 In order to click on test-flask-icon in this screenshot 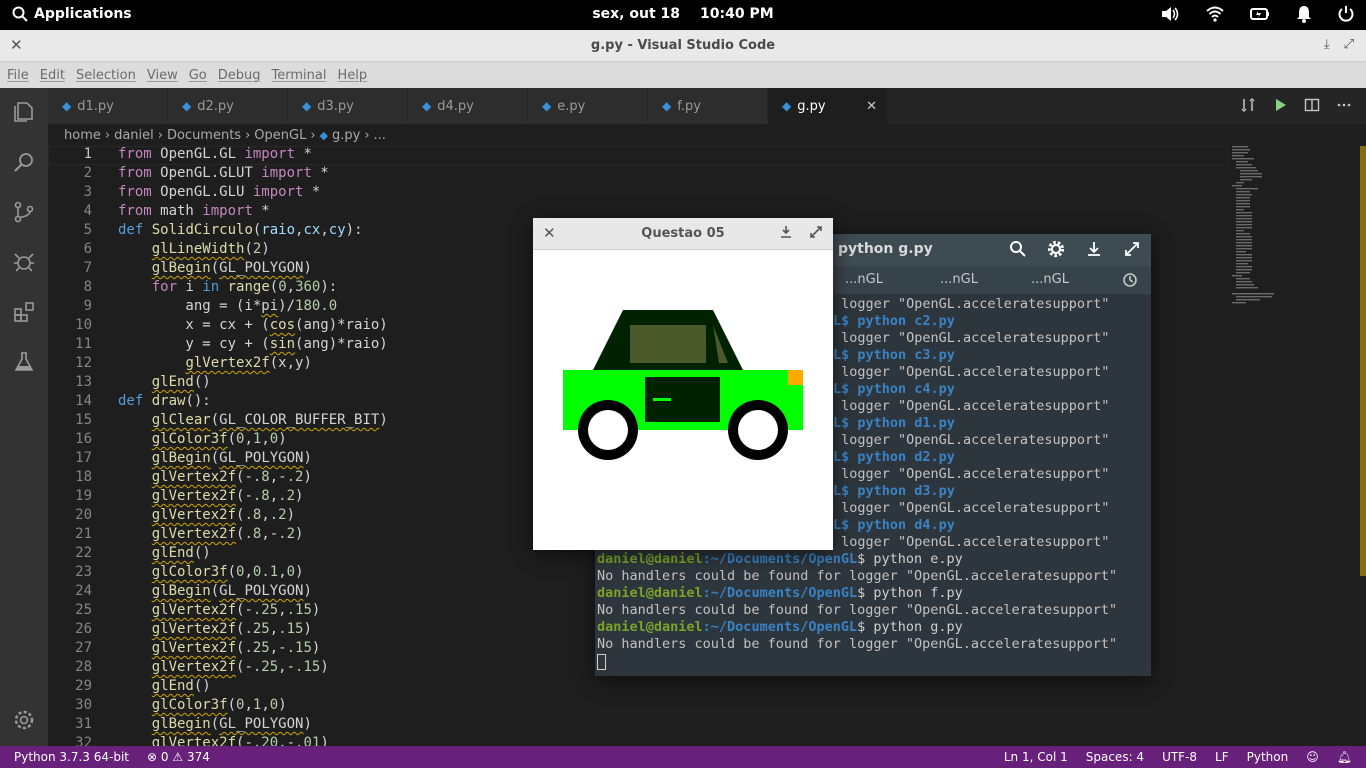, I will do `click(24, 362)`.